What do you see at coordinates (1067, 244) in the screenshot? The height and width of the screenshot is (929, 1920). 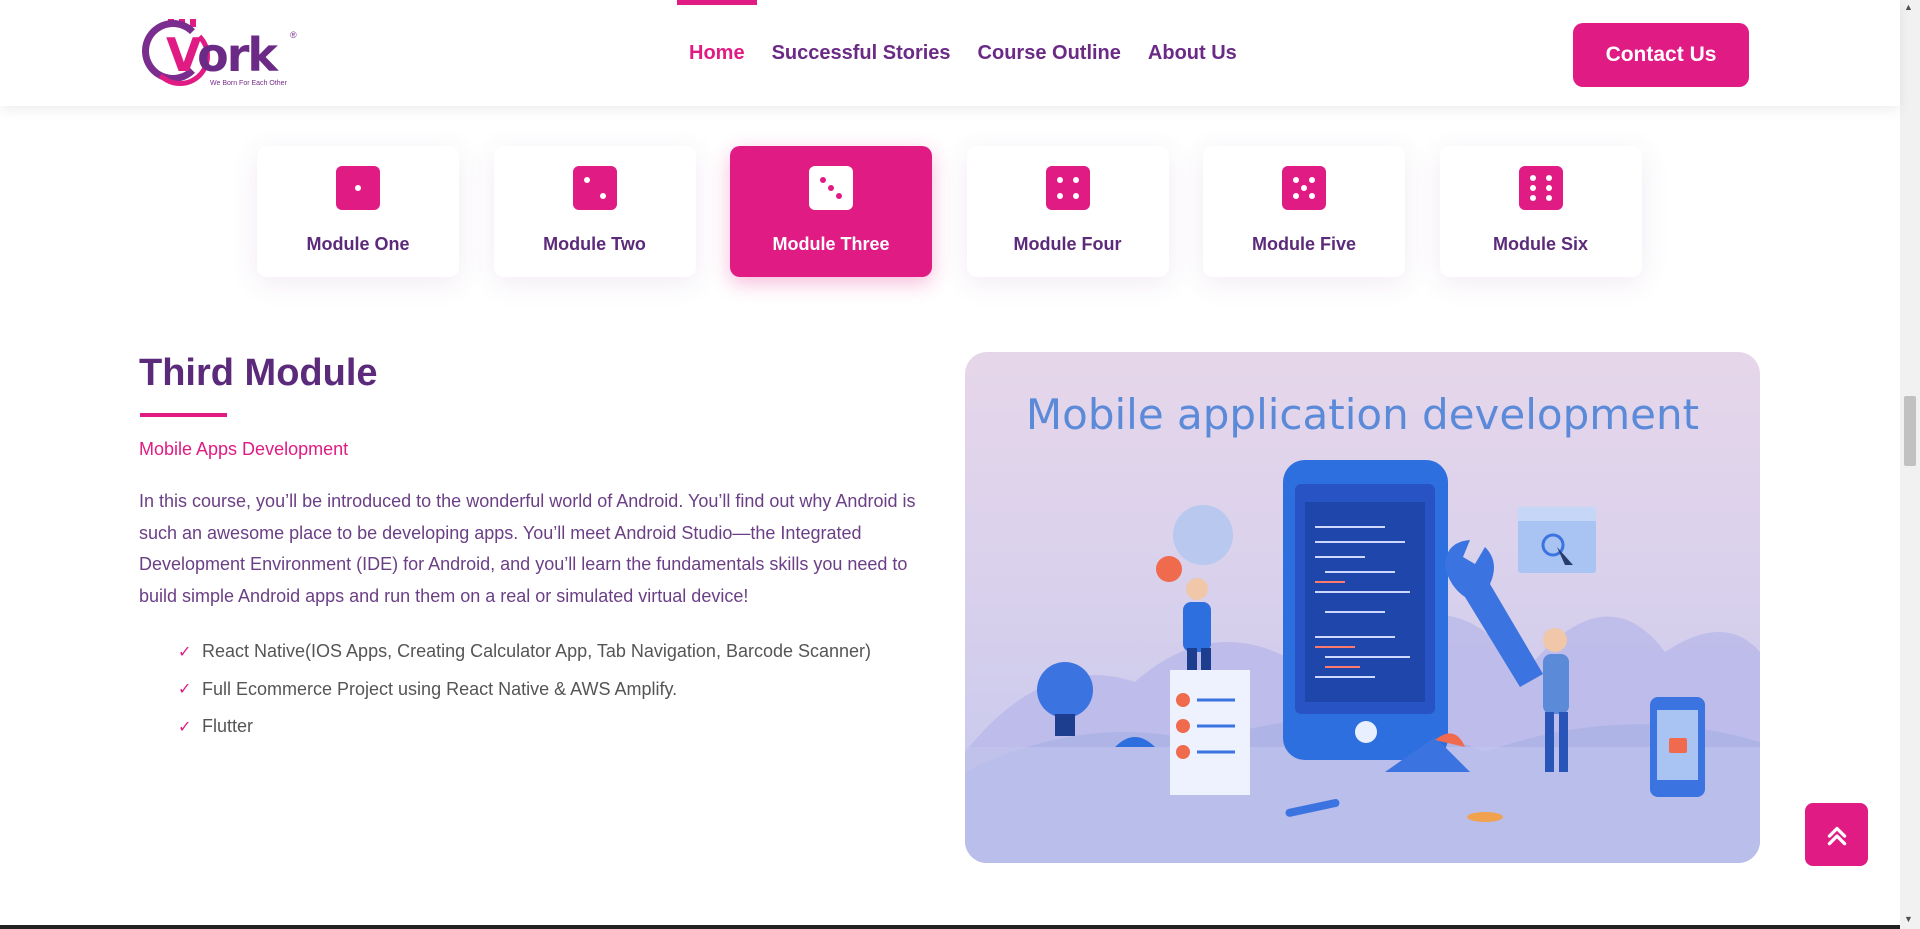 I see `tab-label: Module Four` at bounding box center [1067, 244].